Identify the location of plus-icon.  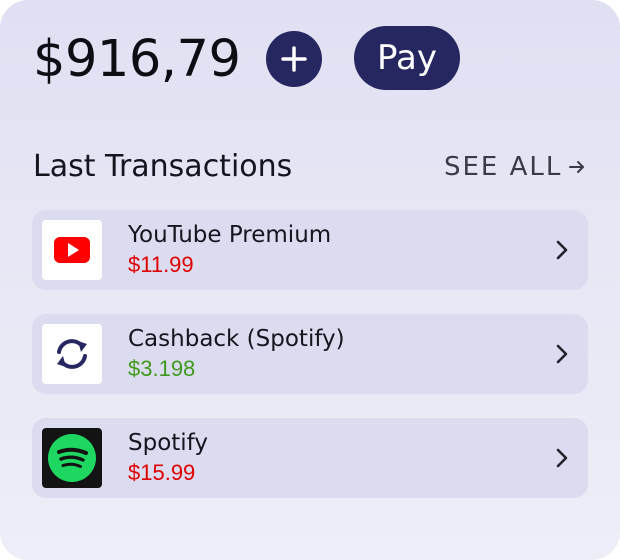
(294, 59).